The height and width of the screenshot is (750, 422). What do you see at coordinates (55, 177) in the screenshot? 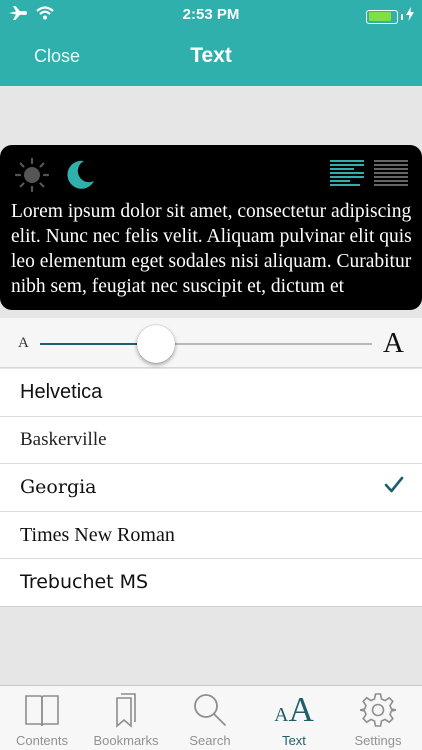
I see `theme-toggles` at bounding box center [55, 177].